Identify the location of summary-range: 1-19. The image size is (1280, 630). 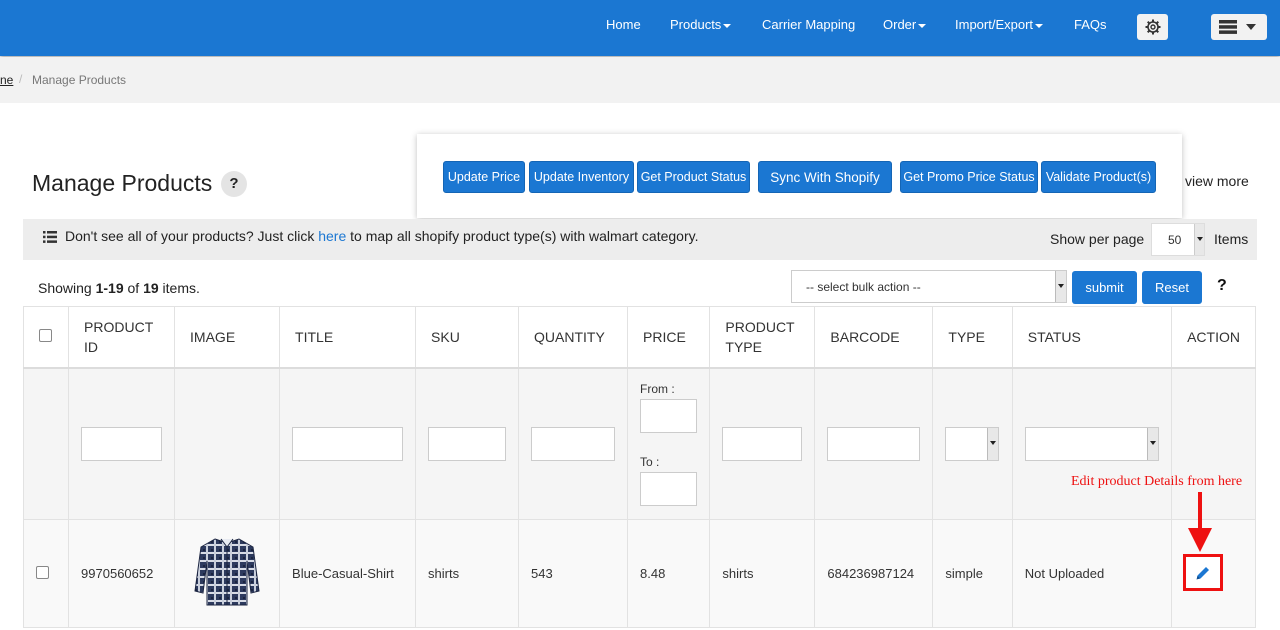
(109, 288).